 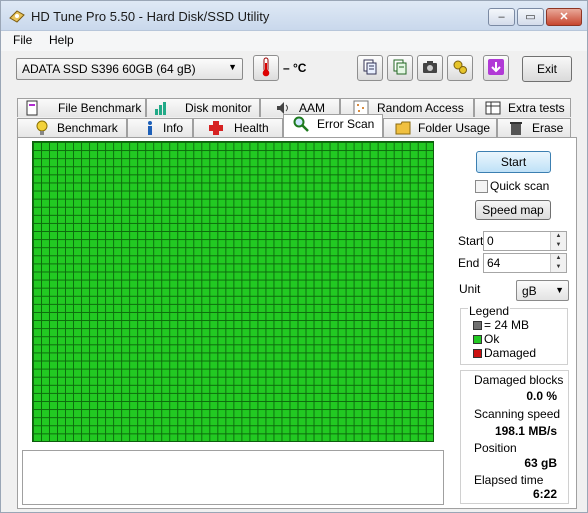 I want to click on copy-all-button, so click(x=400, y=68).